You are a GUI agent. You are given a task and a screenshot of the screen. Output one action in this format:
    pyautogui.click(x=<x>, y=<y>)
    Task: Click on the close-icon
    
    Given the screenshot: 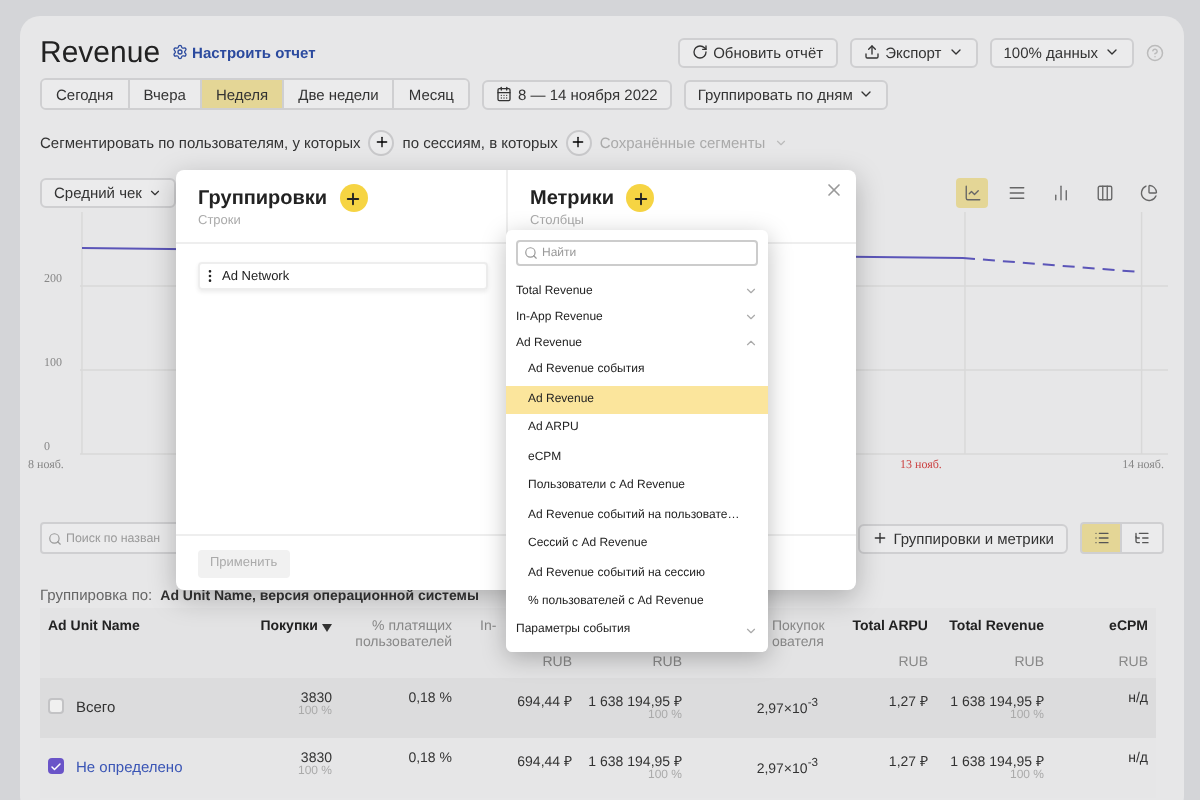 What is the action you would take?
    pyautogui.click(x=834, y=190)
    